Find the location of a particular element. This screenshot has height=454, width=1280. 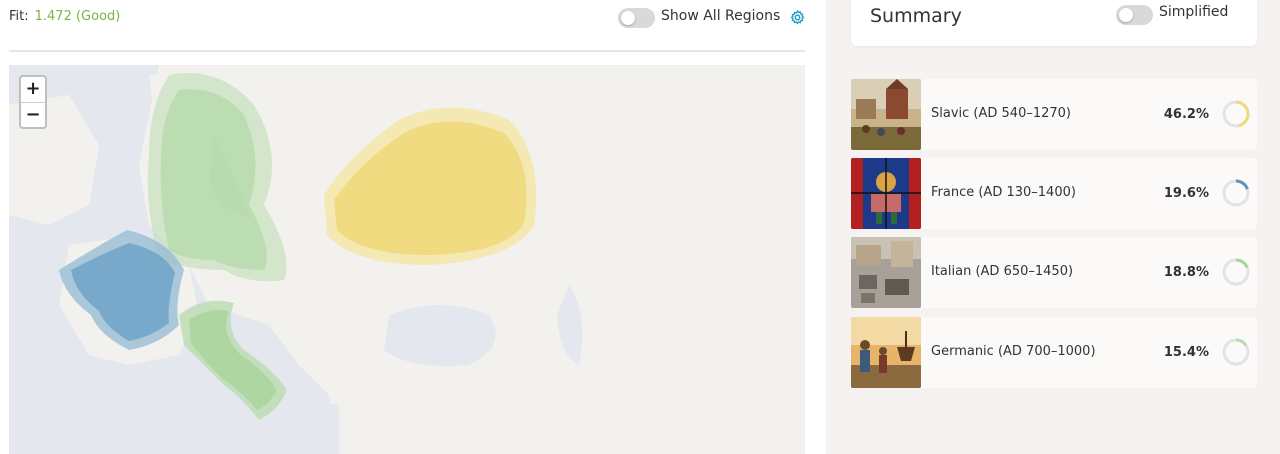

simplified-label: Simplified is located at coordinates (1194, 12).